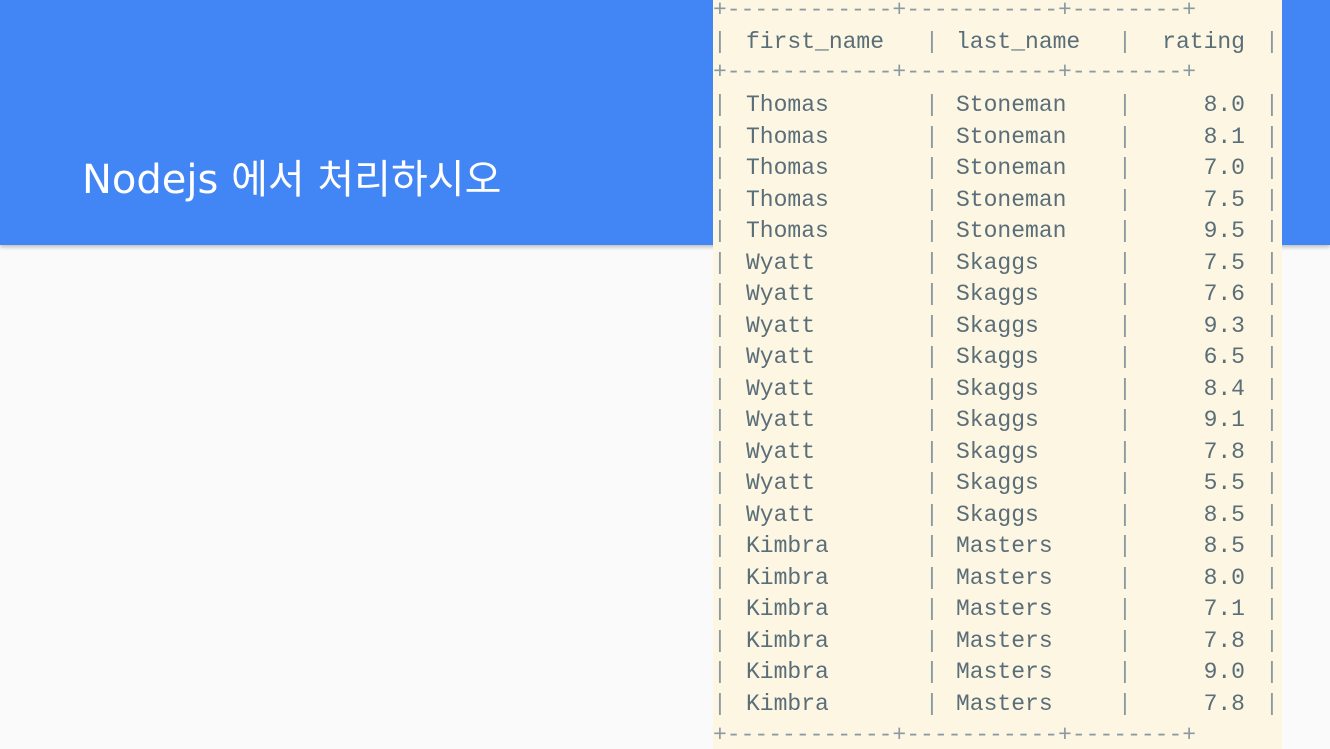 The image size is (1330, 749). I want to click on table-row: | Wyatt | Skaggs | 7.8 |, so click(997, 452).